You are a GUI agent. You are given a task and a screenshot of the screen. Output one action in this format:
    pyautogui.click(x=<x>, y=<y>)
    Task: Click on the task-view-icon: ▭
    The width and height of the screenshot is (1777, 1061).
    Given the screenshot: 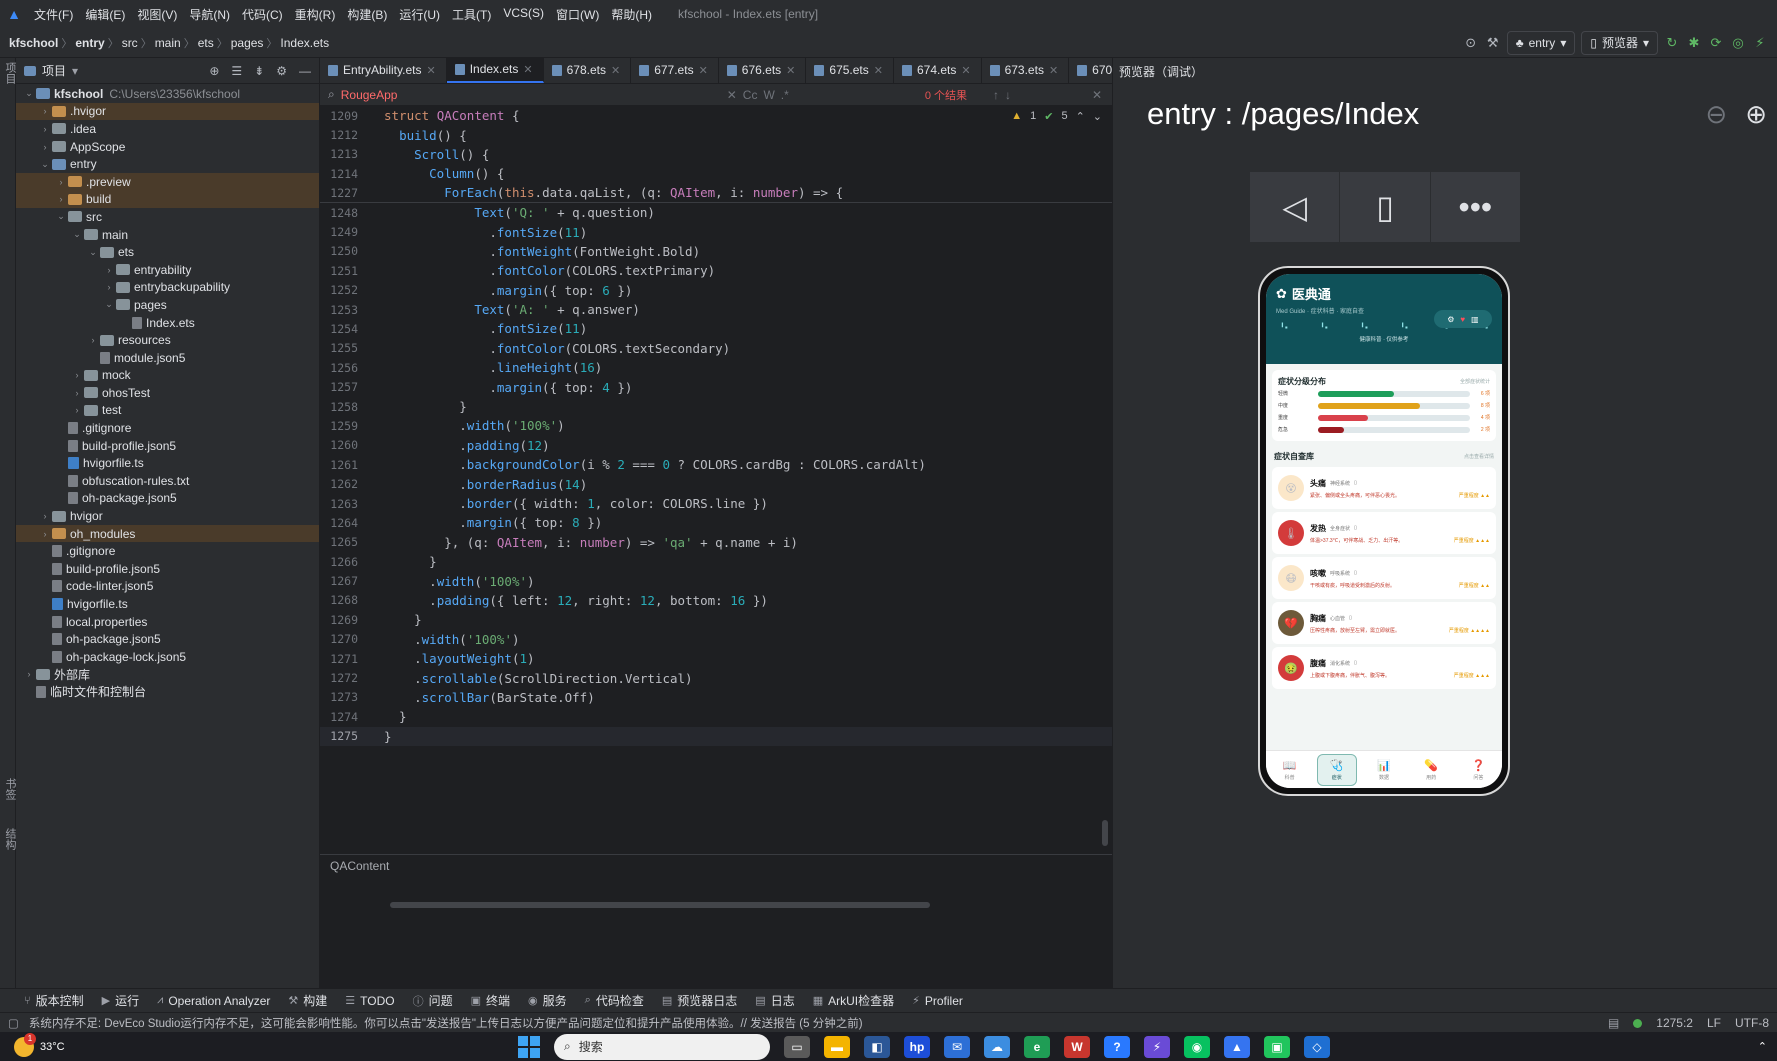 What is the action you would take?
    pyautogui.click(x=797, y=1046)
    